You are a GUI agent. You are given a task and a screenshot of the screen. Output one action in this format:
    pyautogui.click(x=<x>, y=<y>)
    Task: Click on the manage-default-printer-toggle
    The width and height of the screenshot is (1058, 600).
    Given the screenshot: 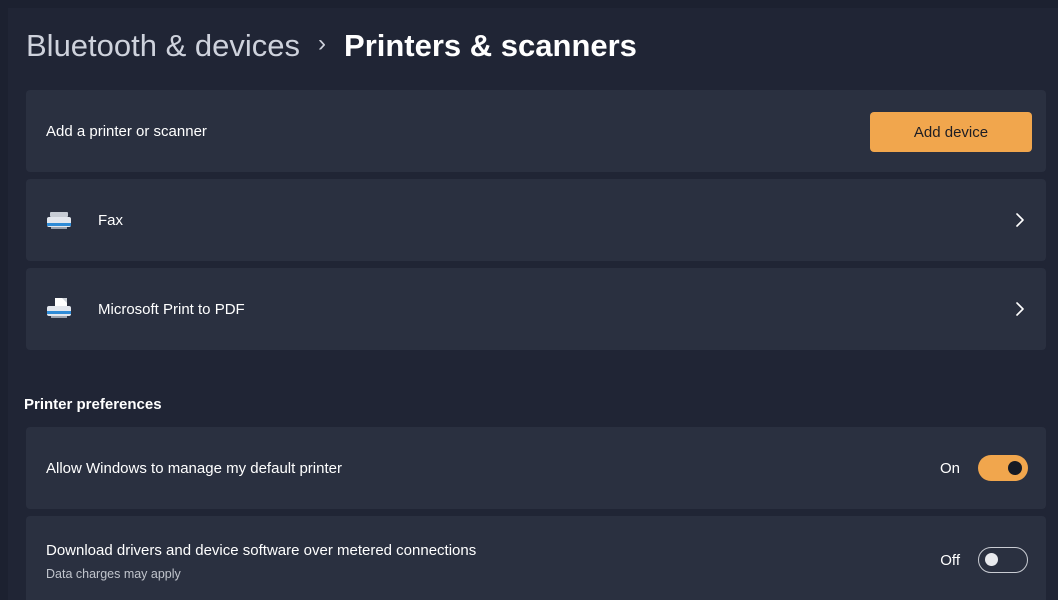 What is the action you would take?
    pyautogui.click(x=1003, y=468)
    